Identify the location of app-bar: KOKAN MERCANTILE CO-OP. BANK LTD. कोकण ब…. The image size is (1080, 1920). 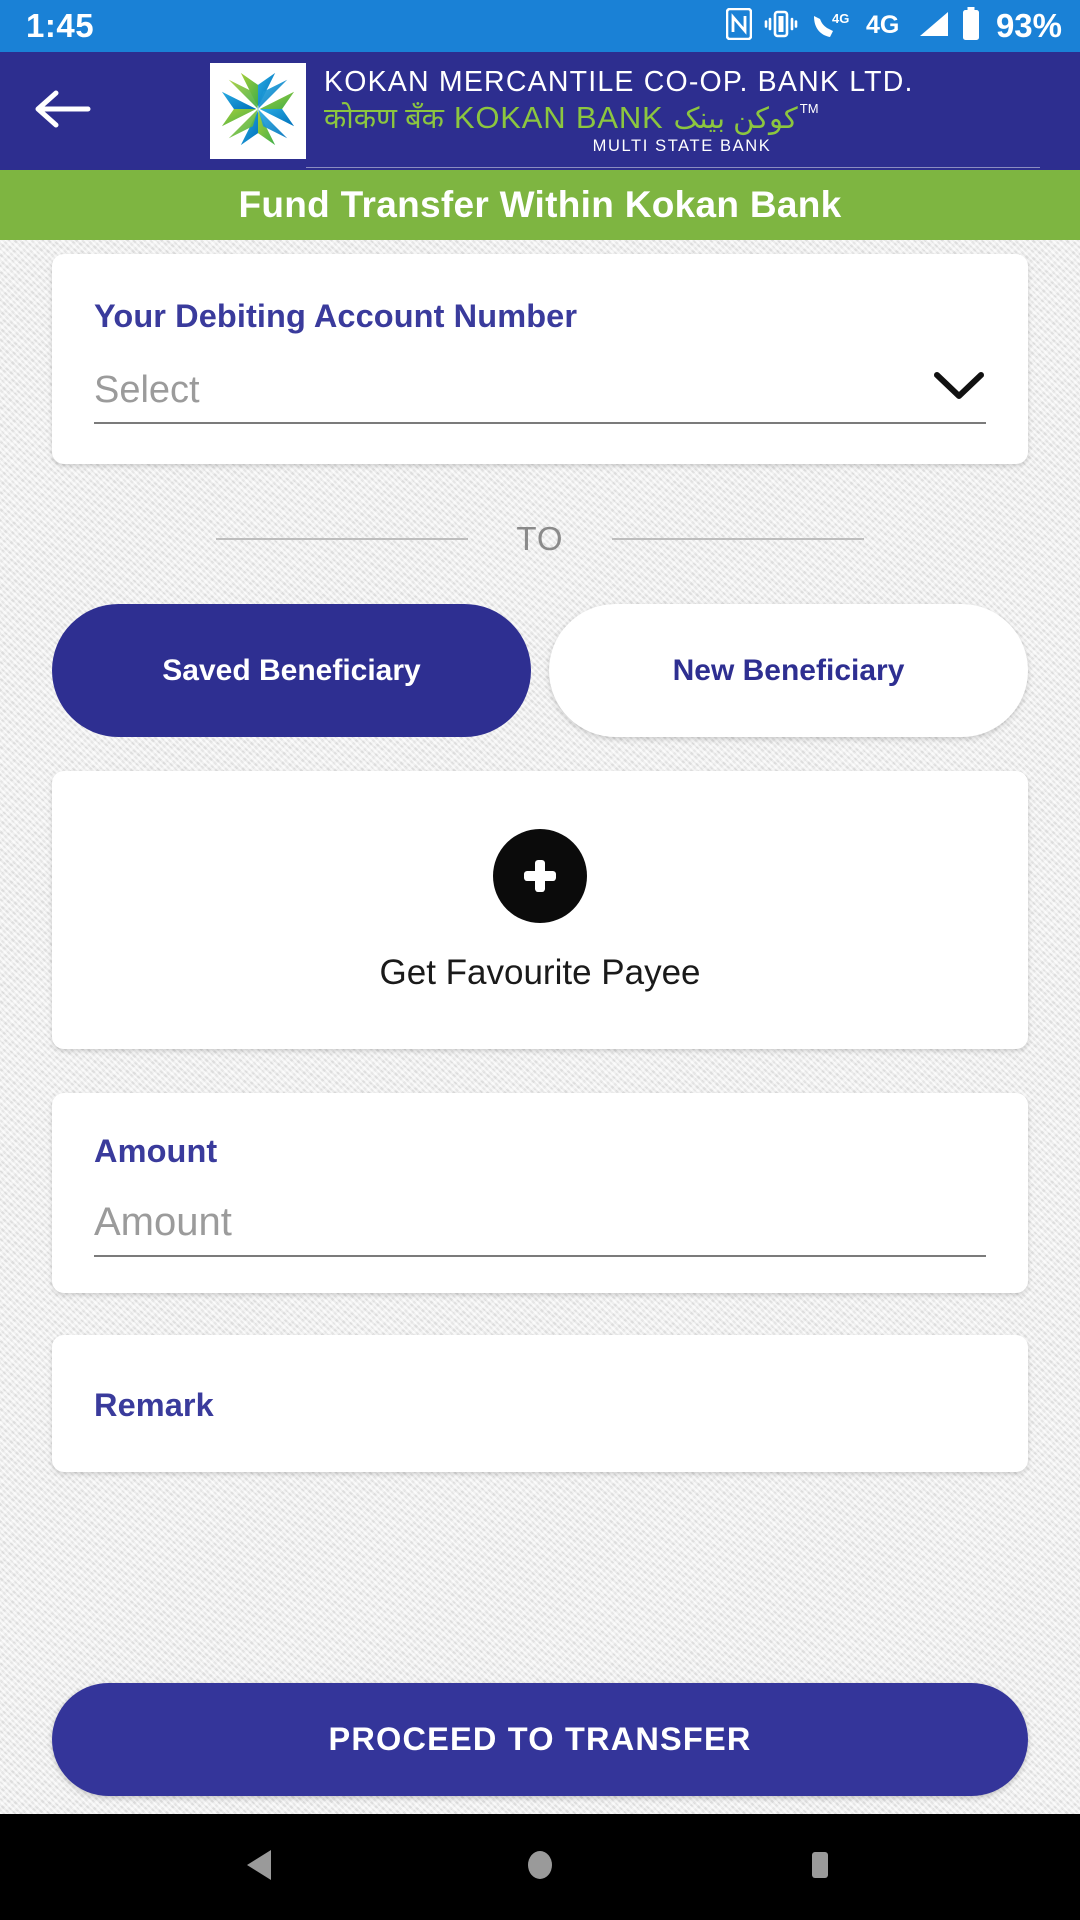
(540, 111).